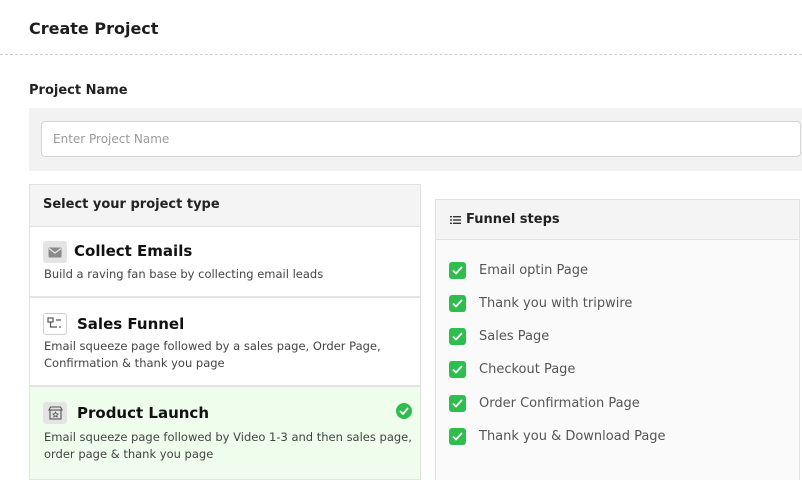 Image resolution: width=802 pixels, height=480 pixels. Describe the element at coordinates (559, 403) in the screenshot. I see `funnel-step-label: Order Confirmation Page` at that location.